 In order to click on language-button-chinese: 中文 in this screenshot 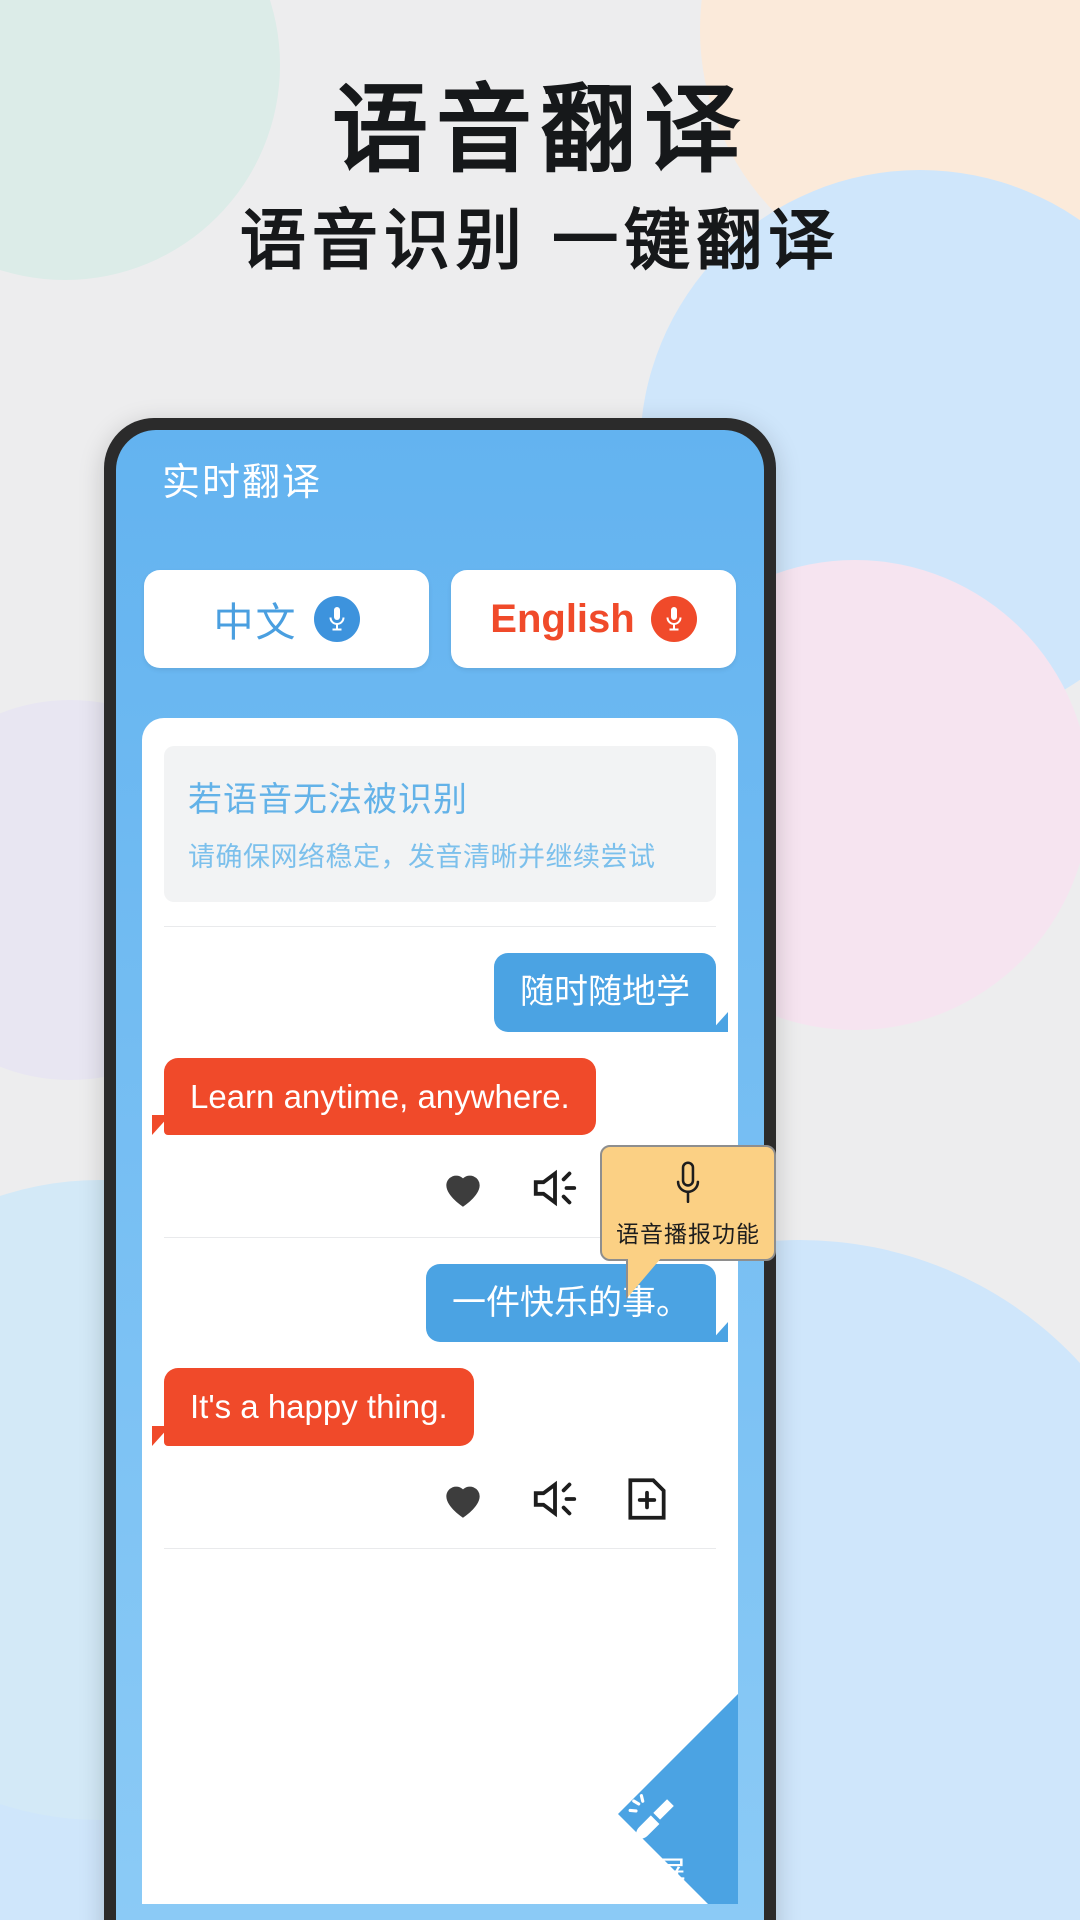, I will do `click(286, 619)`.